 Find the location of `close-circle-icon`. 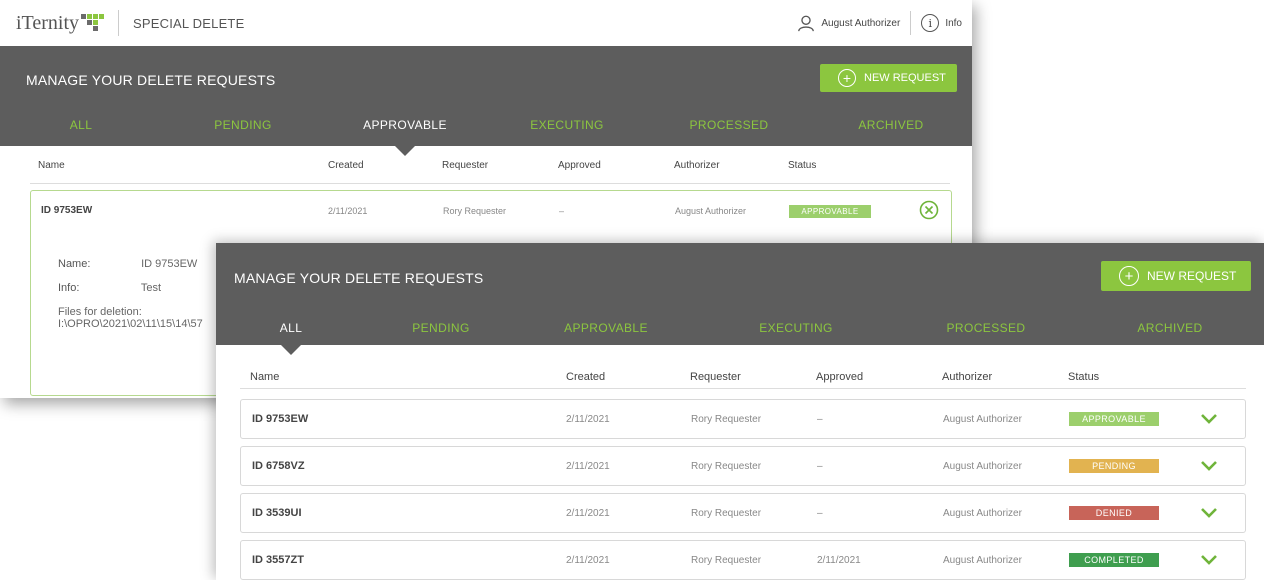

close-circle-icon is located at coordinates (929, 210).